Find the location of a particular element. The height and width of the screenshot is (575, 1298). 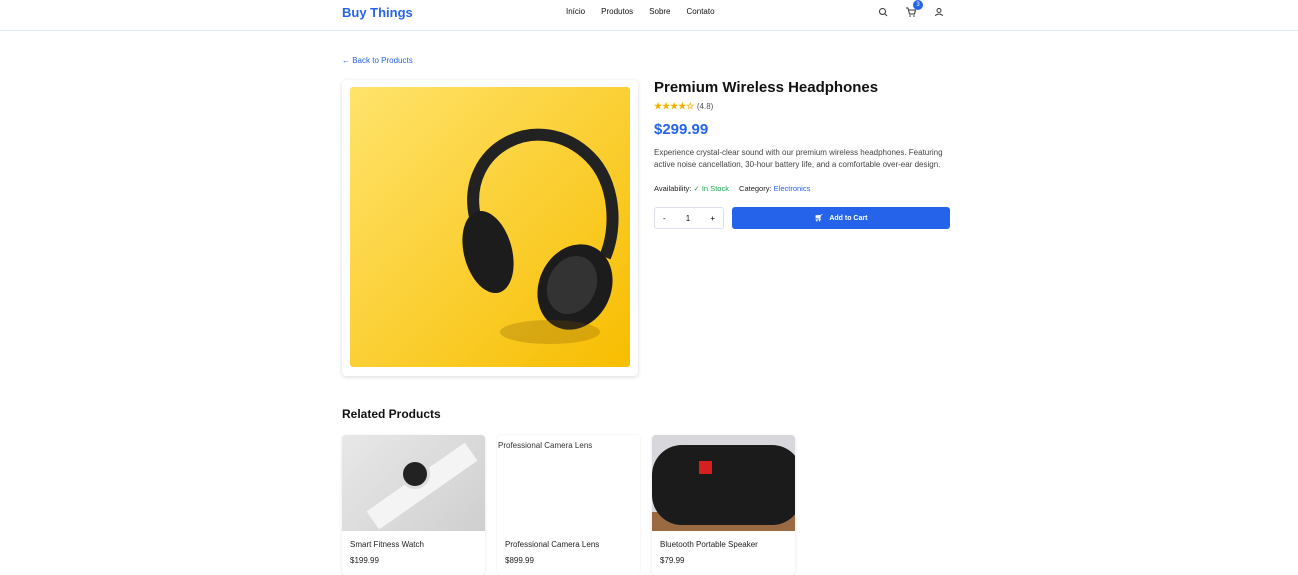

user-icon is located at coordinates (939, 12).